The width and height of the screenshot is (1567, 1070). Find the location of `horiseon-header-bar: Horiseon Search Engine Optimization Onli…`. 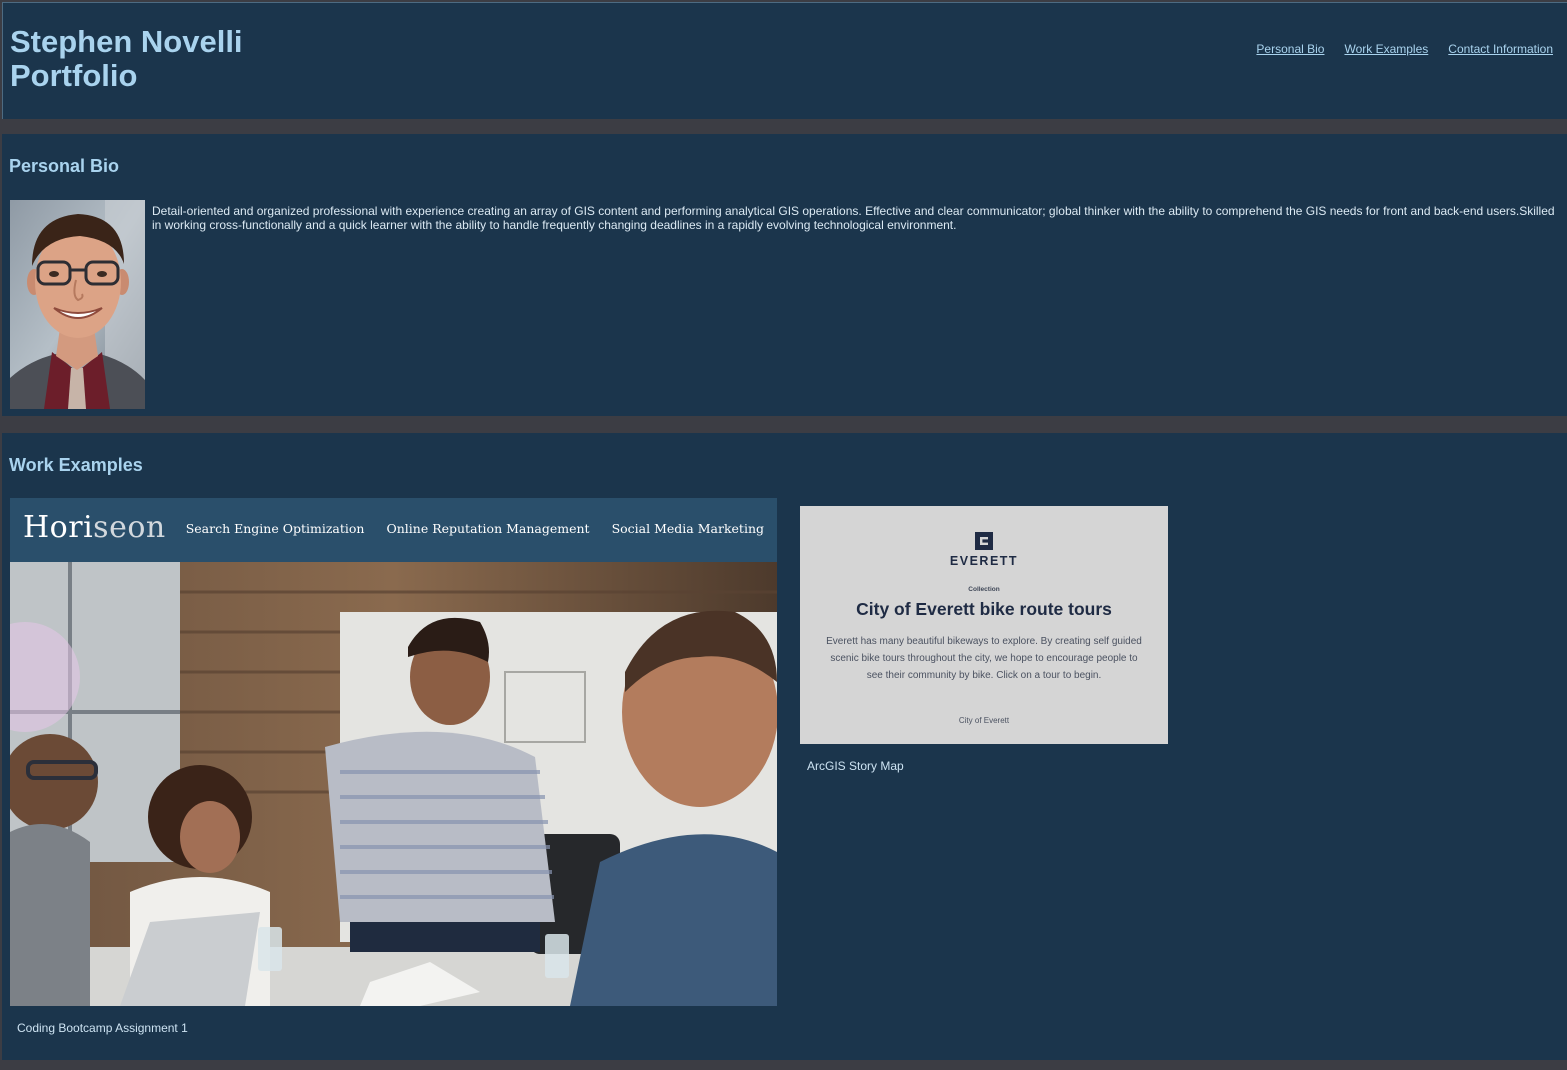

horiseon-header-bar: Horiseon Search Engine Optimization Onli… is located at coordinates (393, 530).